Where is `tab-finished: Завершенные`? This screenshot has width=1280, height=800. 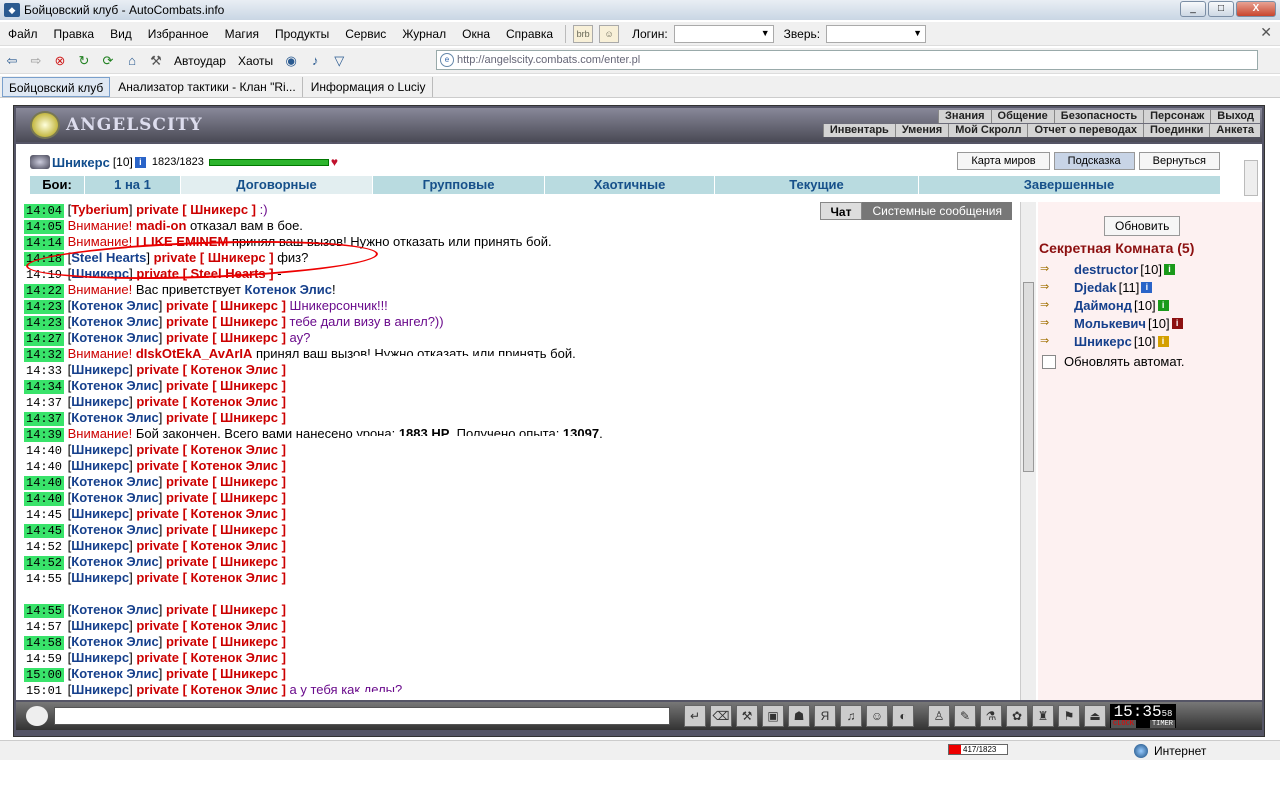 tab-finished: Завершенные is located at coordinates (1069, 185).